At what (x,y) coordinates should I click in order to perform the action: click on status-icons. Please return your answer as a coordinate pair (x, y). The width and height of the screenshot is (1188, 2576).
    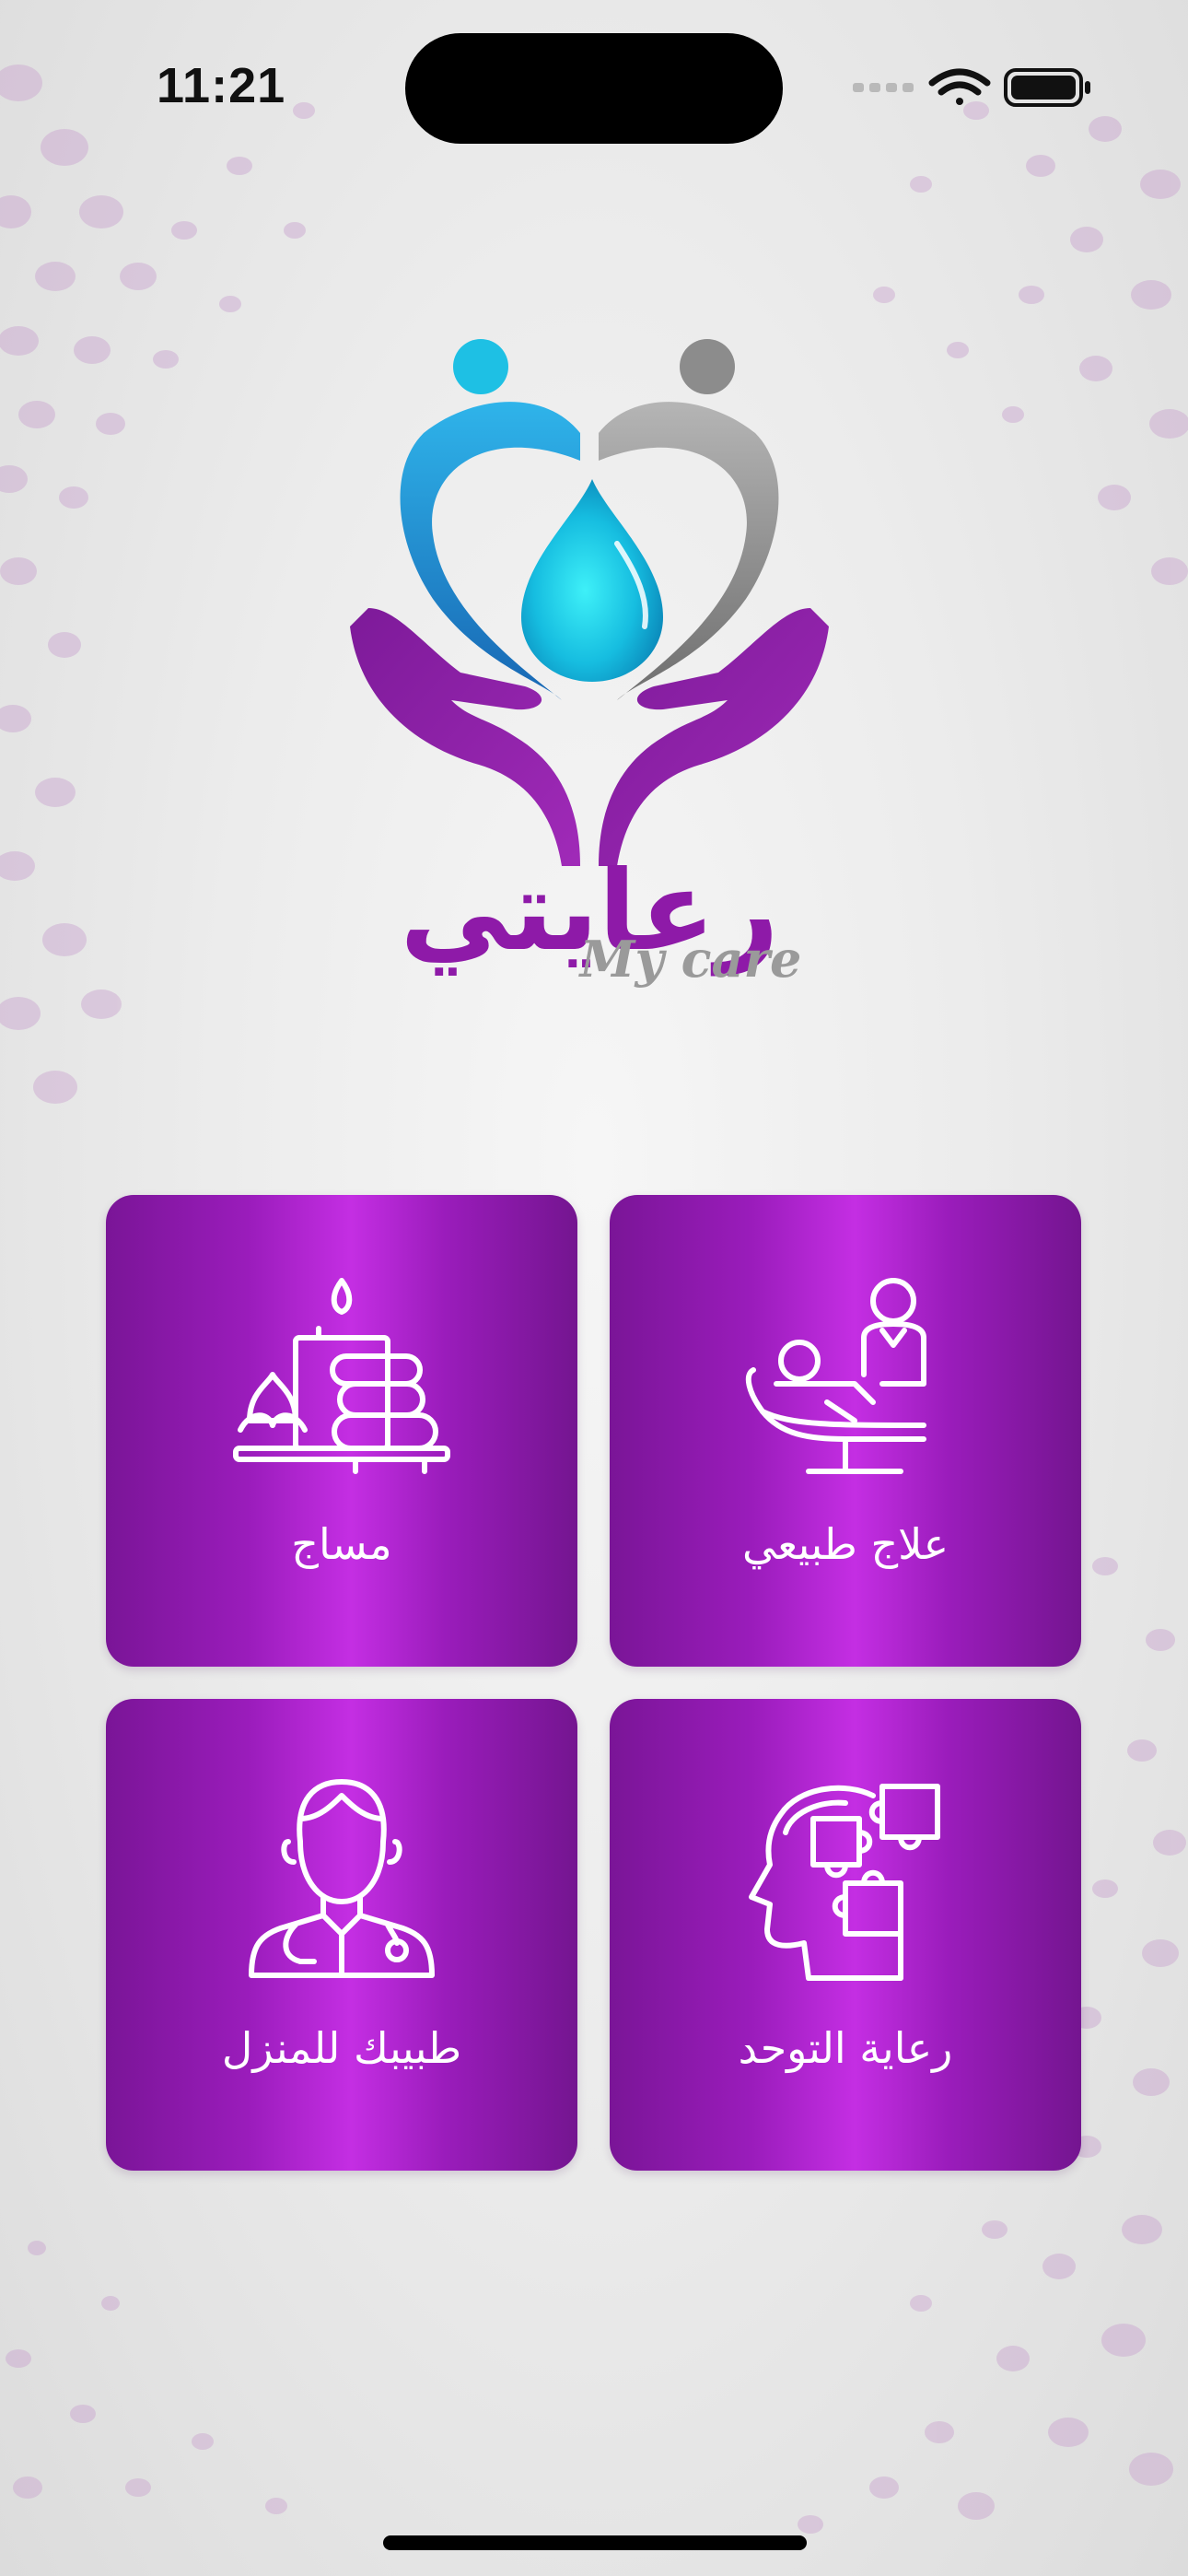
    Looking at the image, I should click on (971, 87).